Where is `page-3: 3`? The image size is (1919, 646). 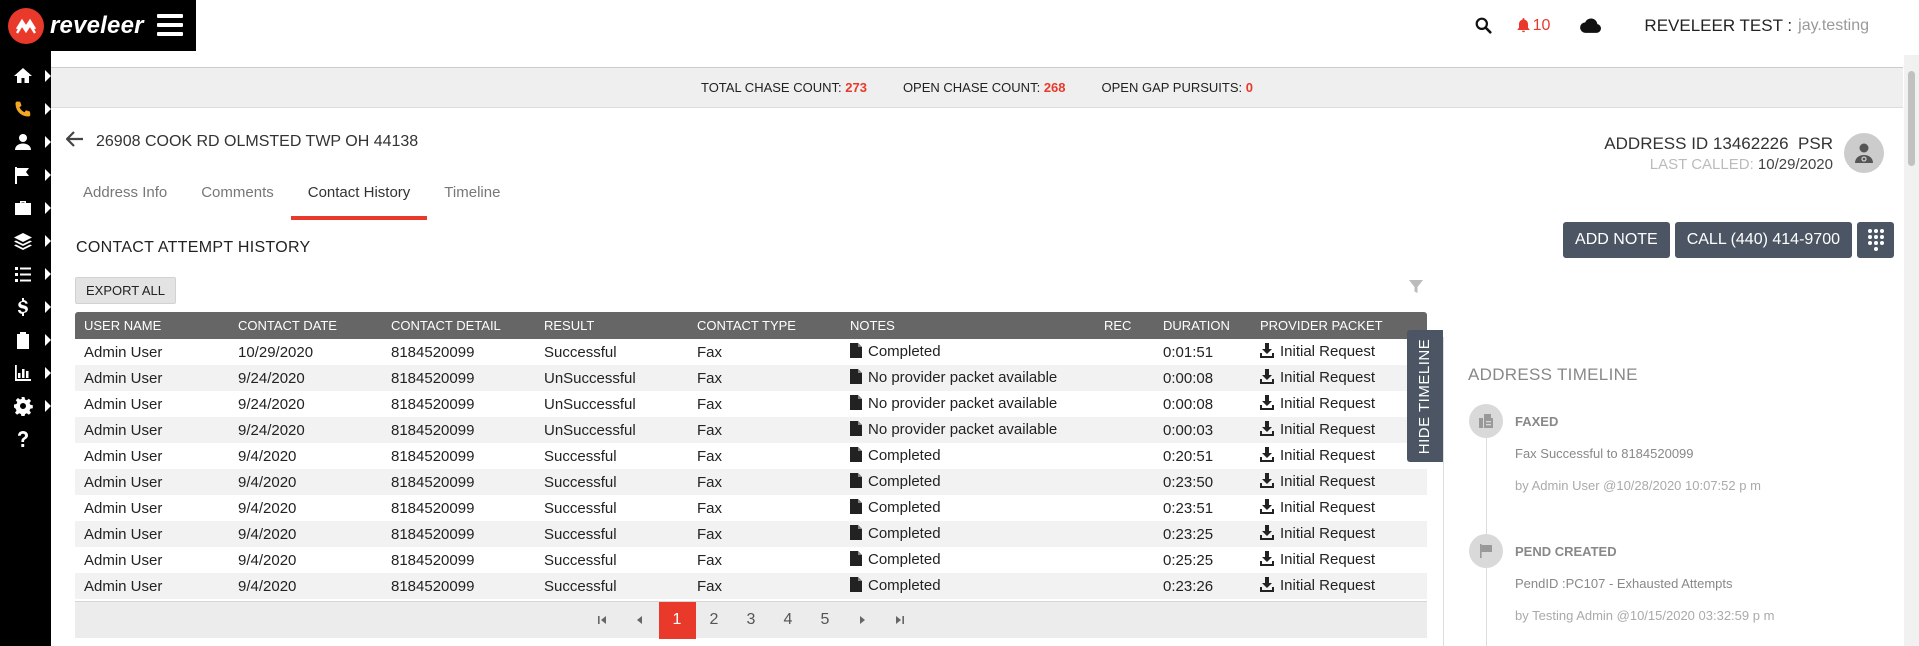 page-3: 3 is located at coordinates (751, 620).